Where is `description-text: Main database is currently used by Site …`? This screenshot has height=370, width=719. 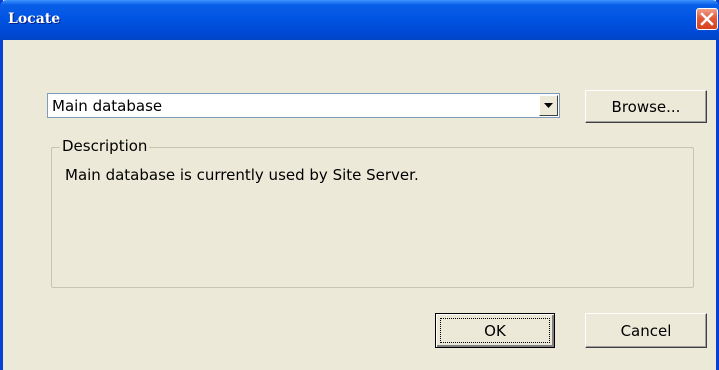
description-text: Main database is currently used by Site … is located at coordinates (242, 175).